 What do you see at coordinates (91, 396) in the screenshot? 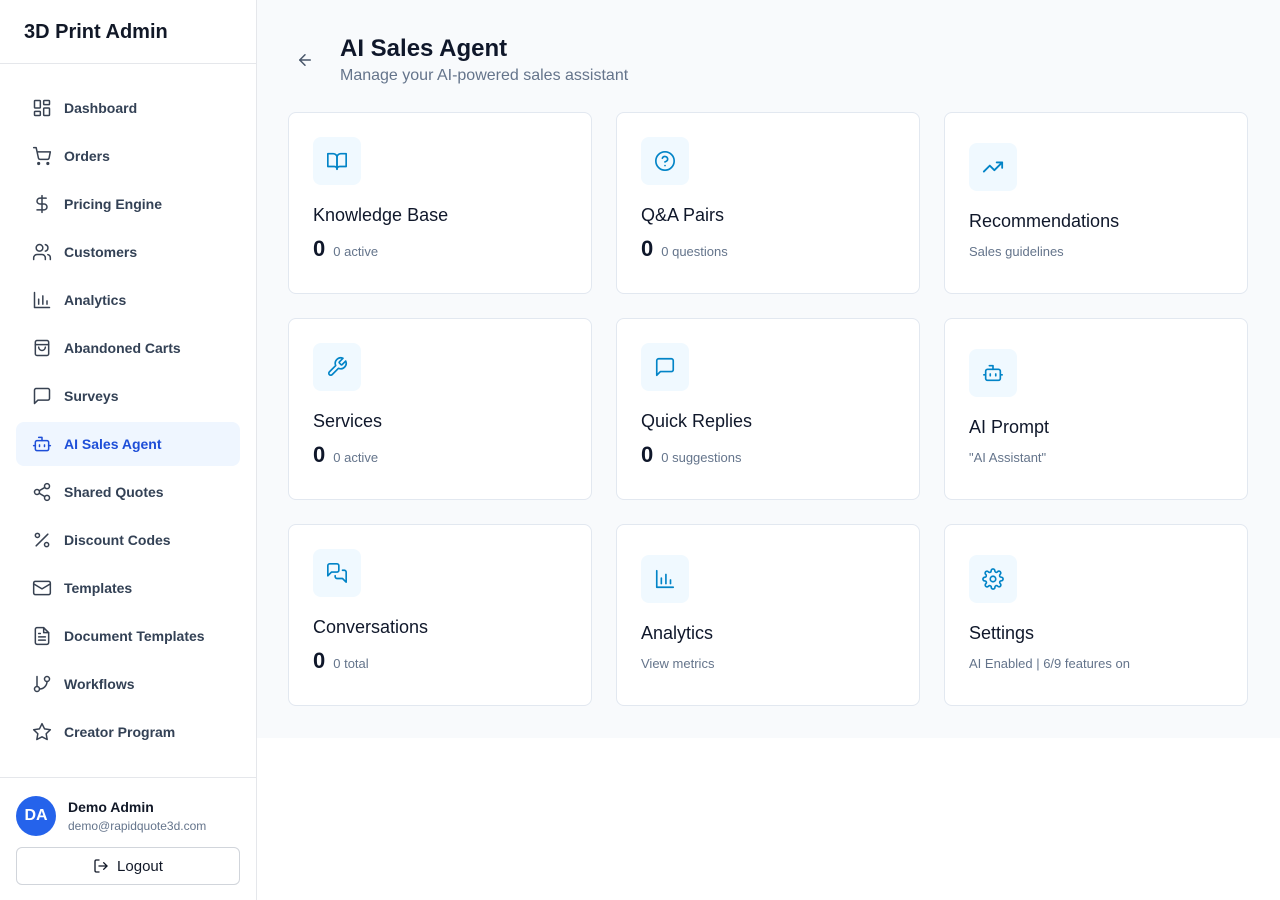
I see `sidebar-item-label: Surveys` at bounding box center [91, 396].